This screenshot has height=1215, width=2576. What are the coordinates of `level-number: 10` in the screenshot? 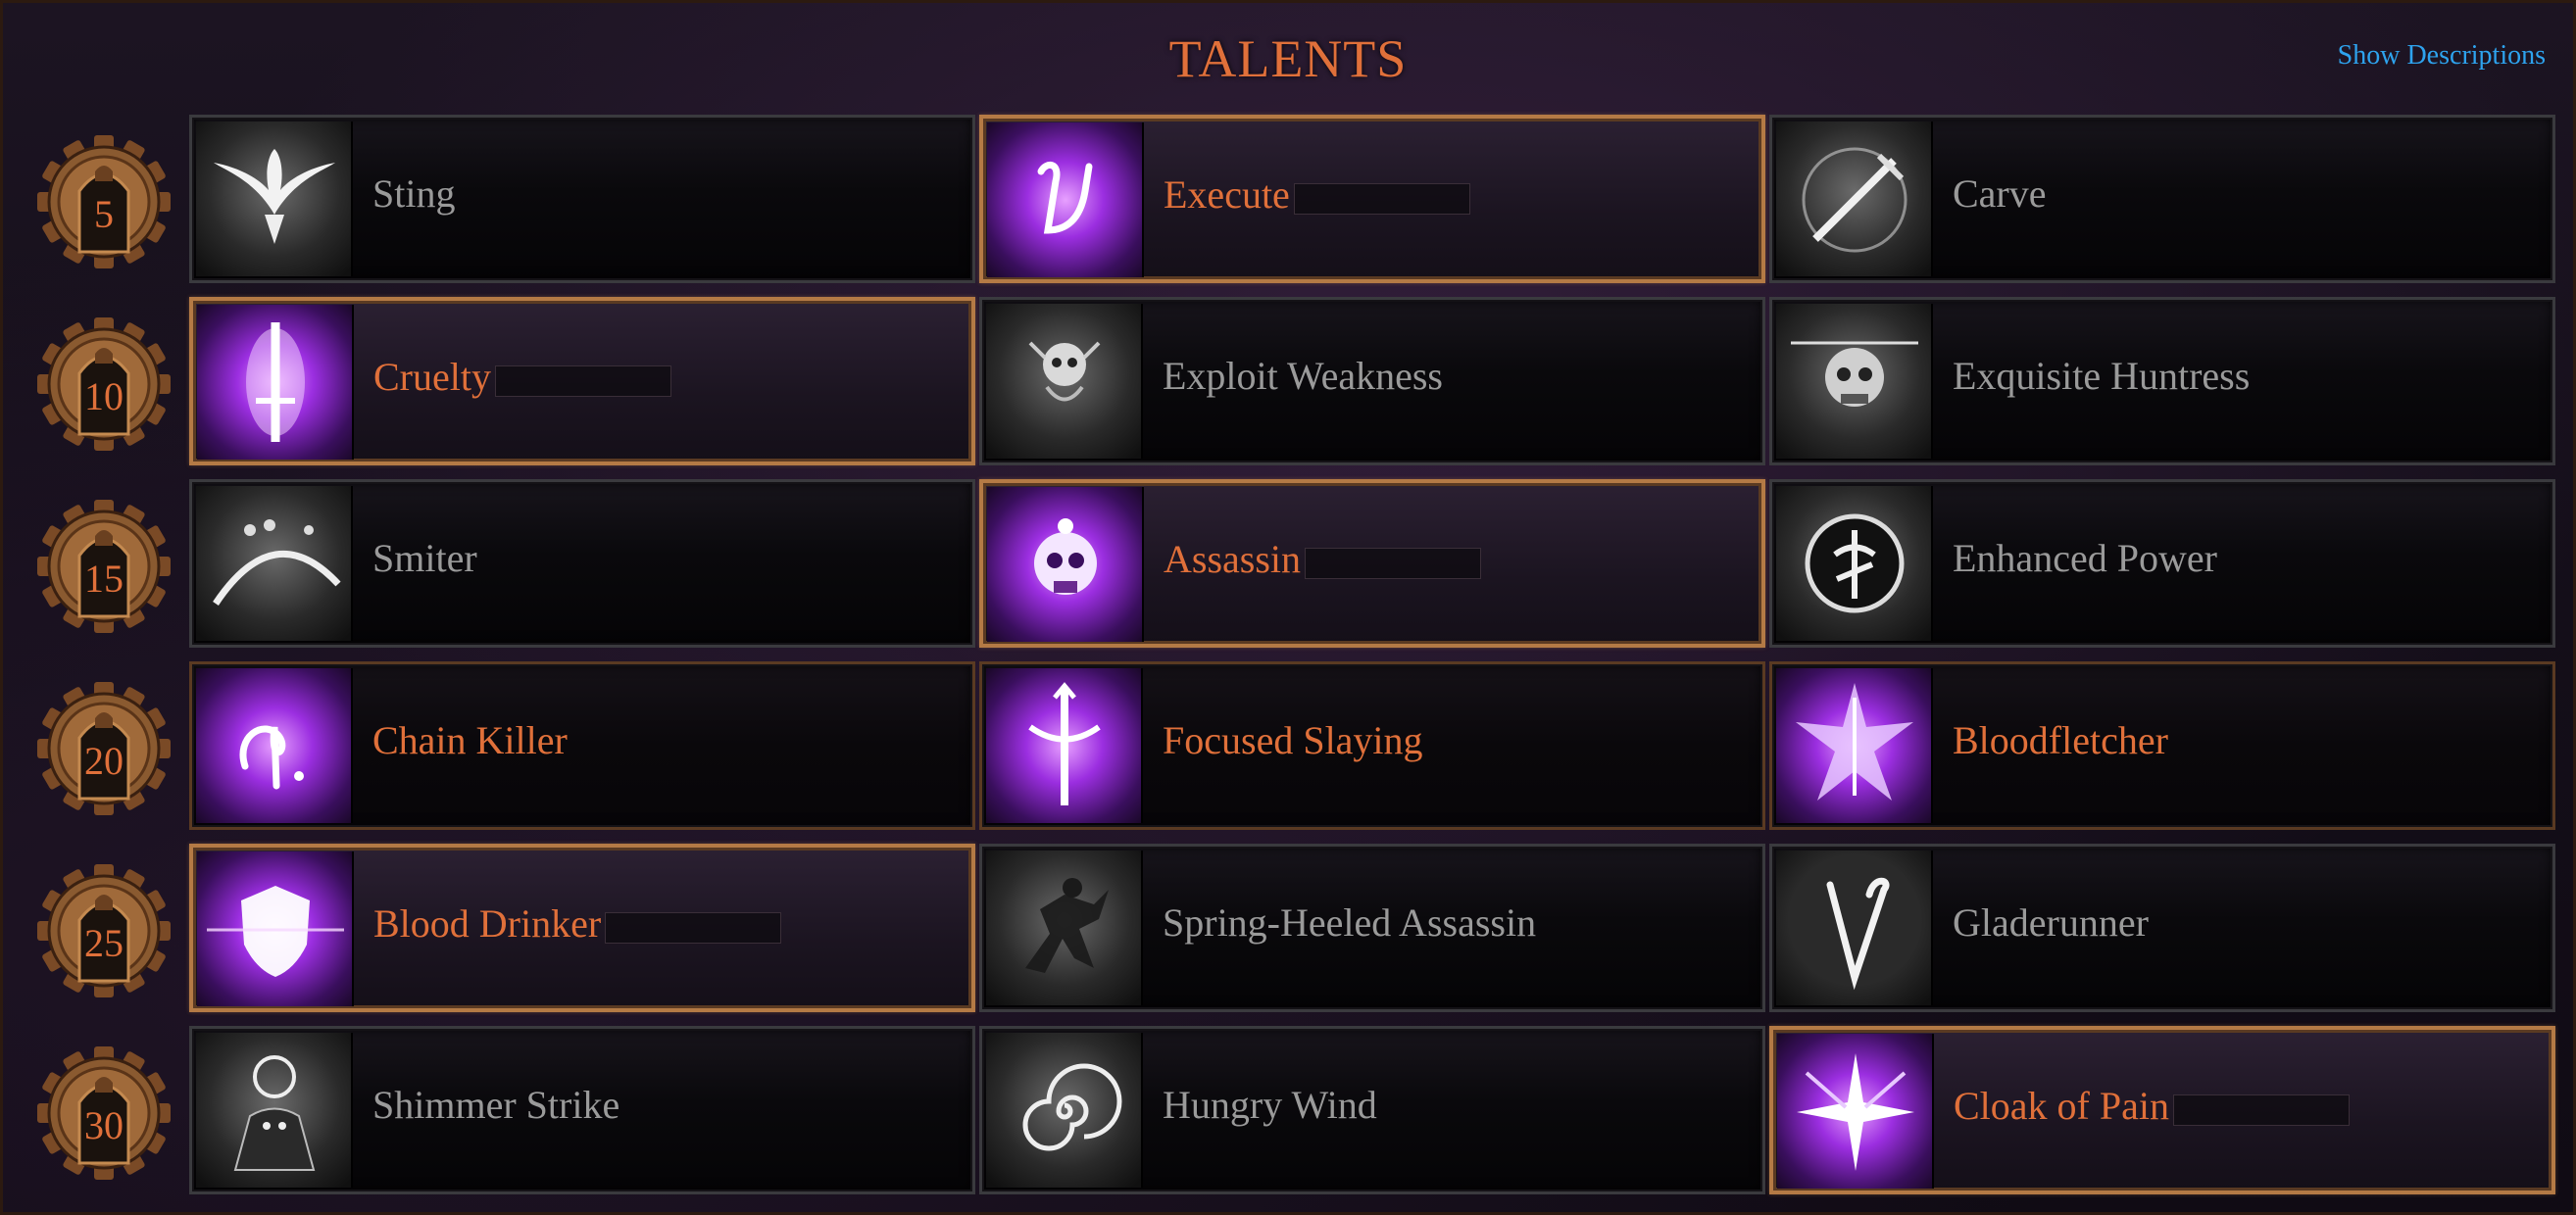 It's located at (104, 396).